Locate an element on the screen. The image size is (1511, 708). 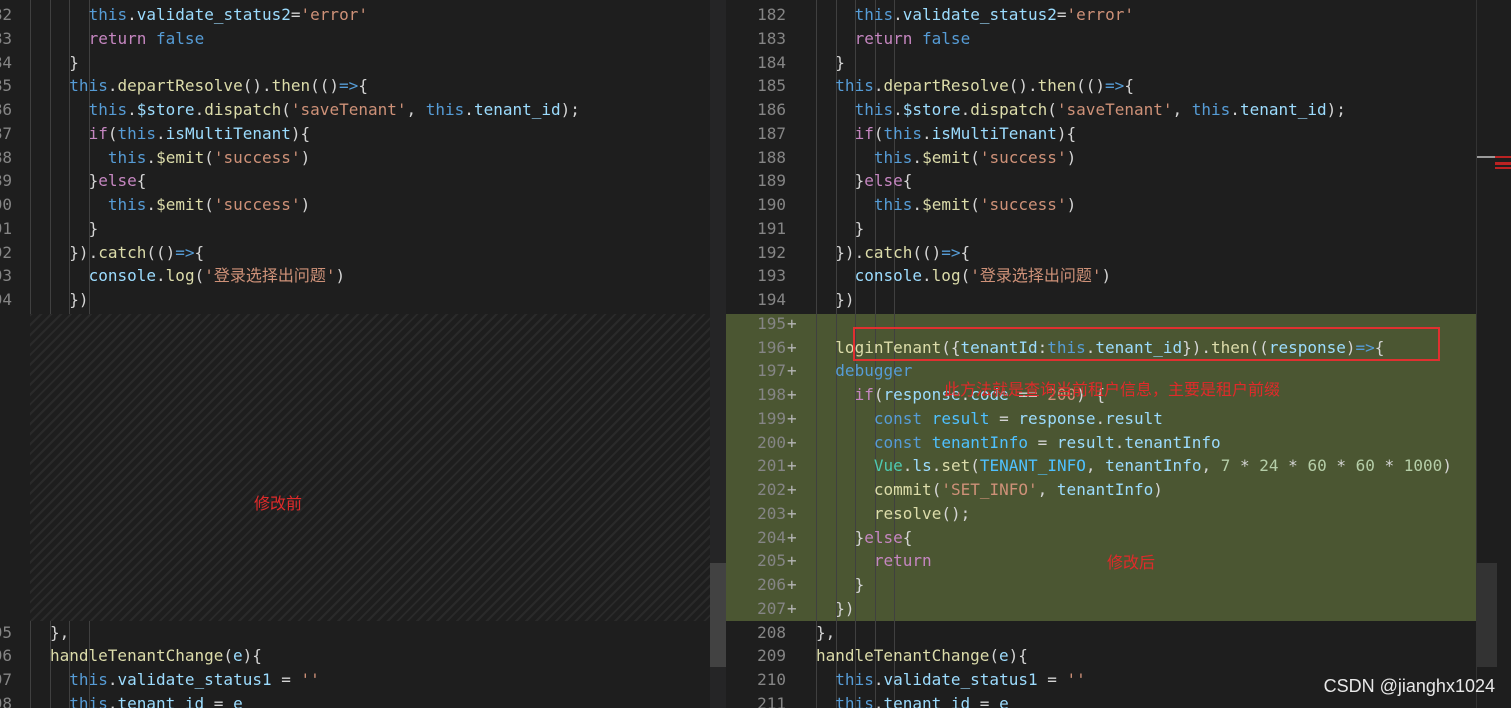
before-label: 修改前 is located at coordinates (278, 503).